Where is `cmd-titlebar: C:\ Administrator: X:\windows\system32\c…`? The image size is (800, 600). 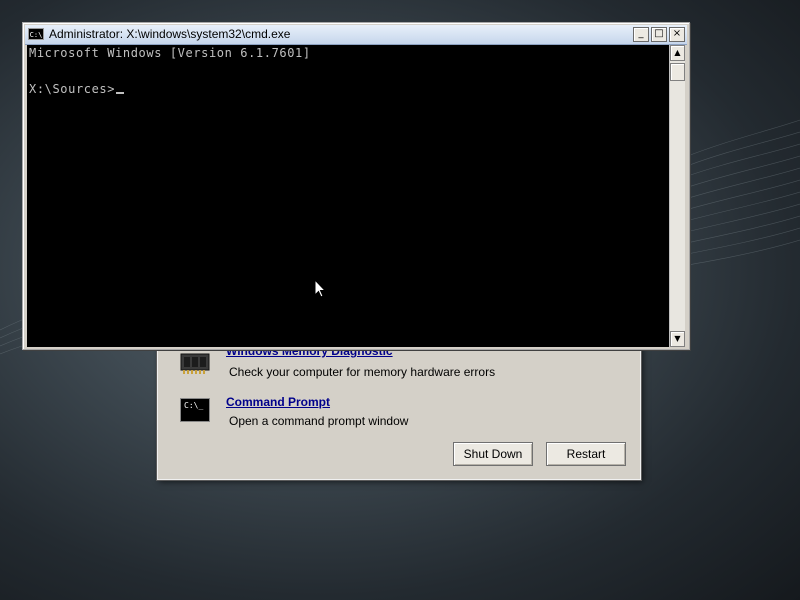
cmd-titlebar: C:\ Administrator: X:\windows\system32\c… is located at coordinates (356, 35).